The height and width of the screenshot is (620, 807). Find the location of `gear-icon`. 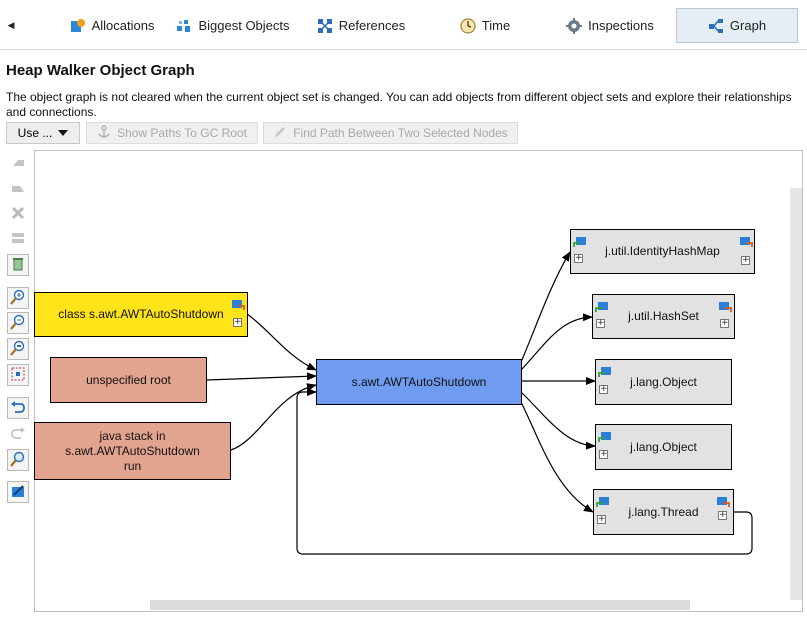

gear-icon is located at coordinates (574, 25).